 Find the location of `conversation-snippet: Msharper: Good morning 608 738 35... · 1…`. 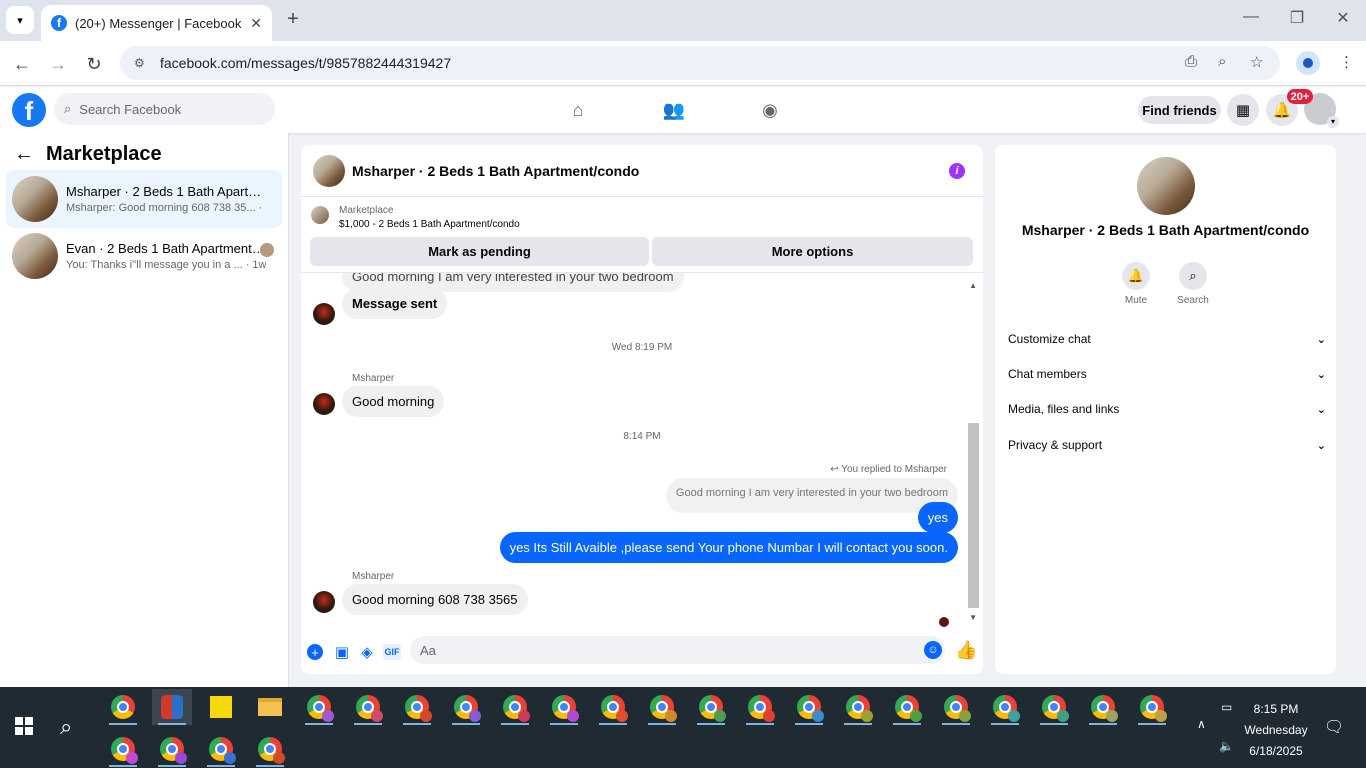

conversation-snippet: Msharper: Good morning 608 738 35... · 1… is located at coordinates (166, 208).